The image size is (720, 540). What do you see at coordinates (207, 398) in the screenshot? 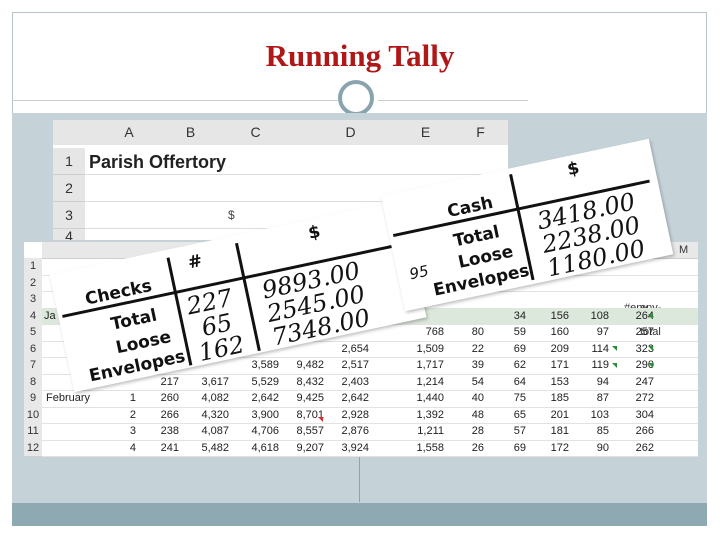
I see `table-cell: 4,082` at bounding box center [207, 398].